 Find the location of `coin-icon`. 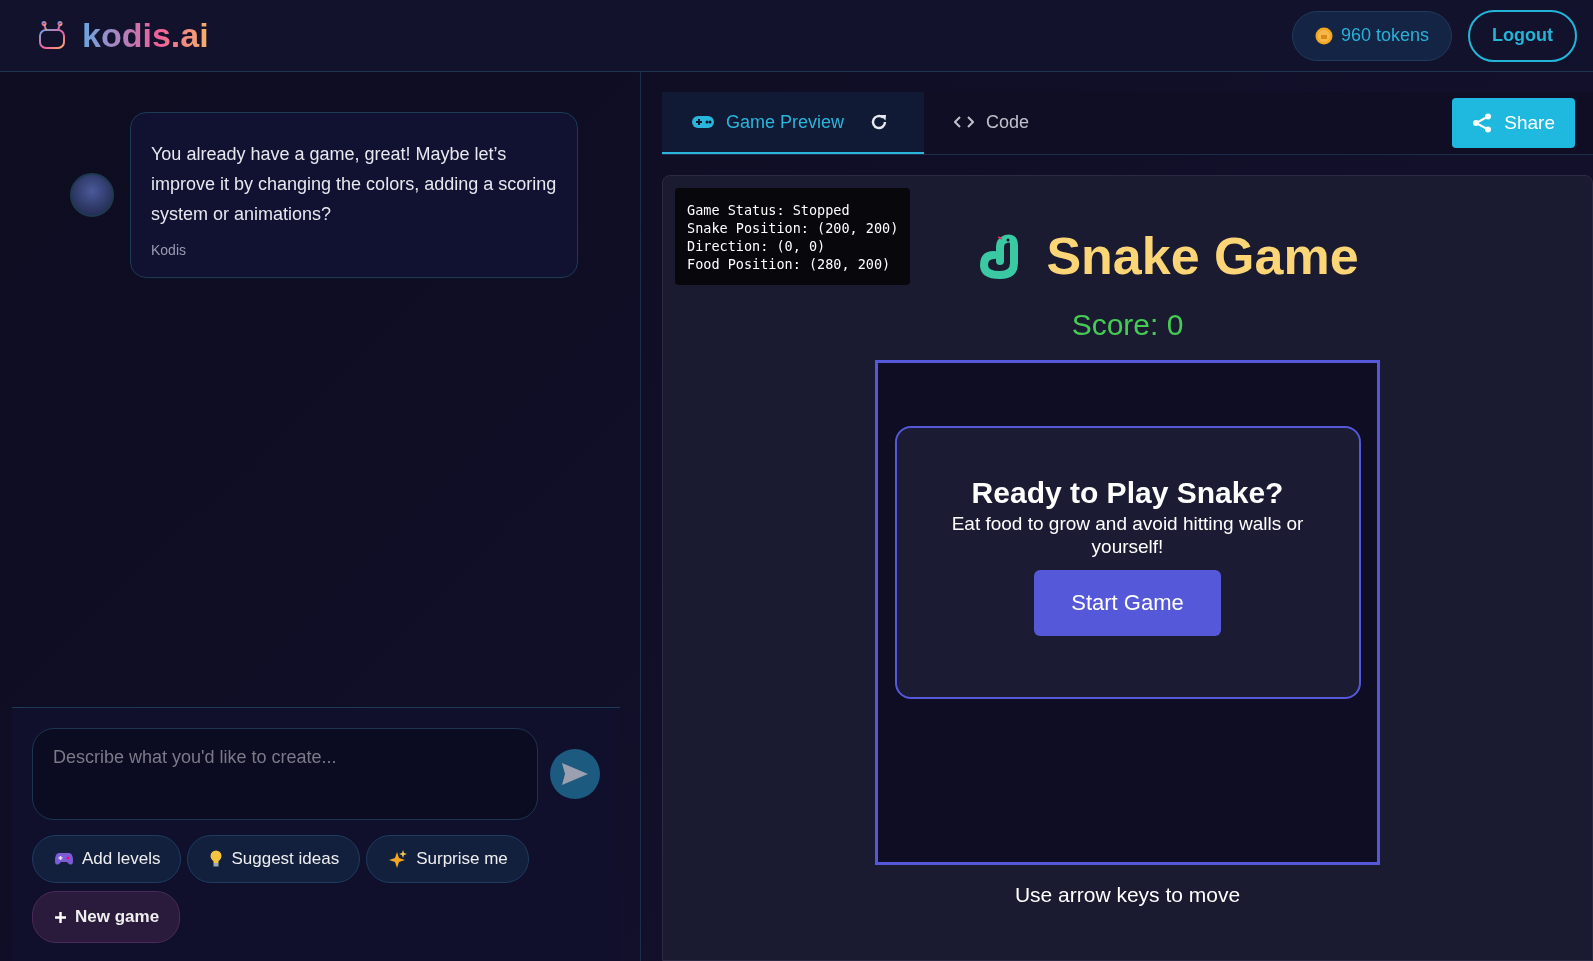

coin-icon is located at coordinates (1323, 35).